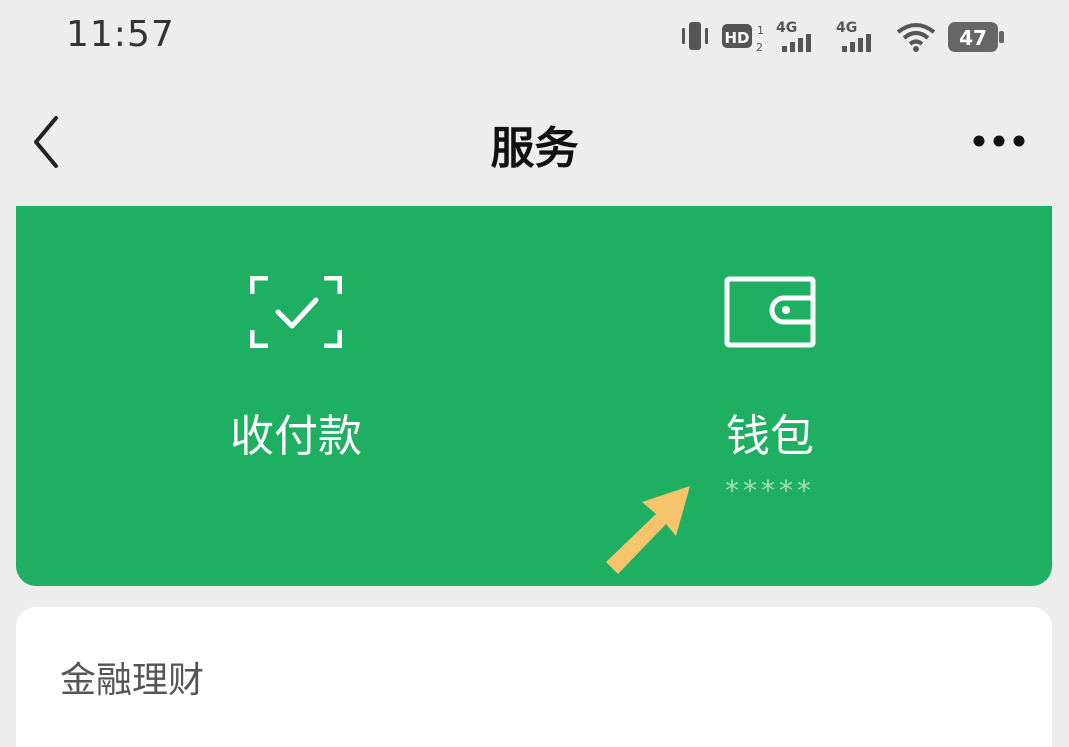 The height and width of the screenshot is (747, 1069). What do you see at coordinates (973, 38) in the screenshot?
I see `battery-level: 47` at bounding box center [973, 38].